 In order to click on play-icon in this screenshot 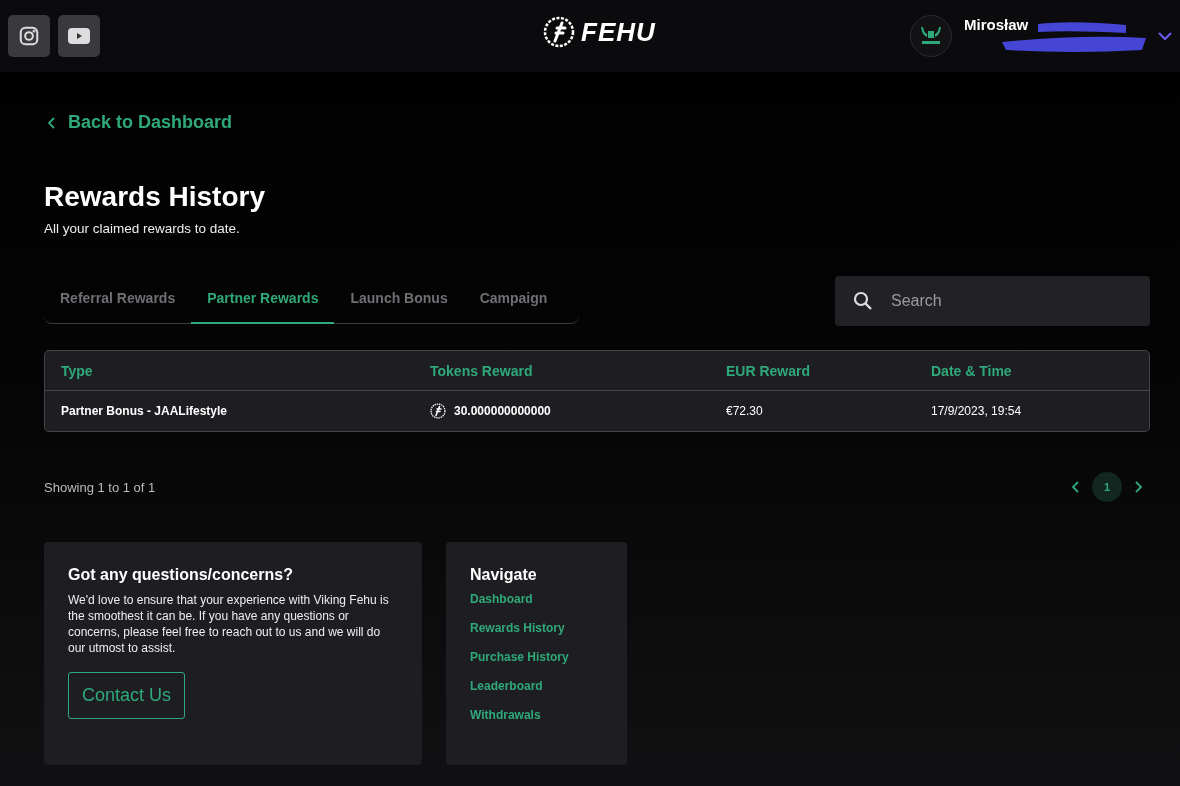, I will do `click(79, 36)`.